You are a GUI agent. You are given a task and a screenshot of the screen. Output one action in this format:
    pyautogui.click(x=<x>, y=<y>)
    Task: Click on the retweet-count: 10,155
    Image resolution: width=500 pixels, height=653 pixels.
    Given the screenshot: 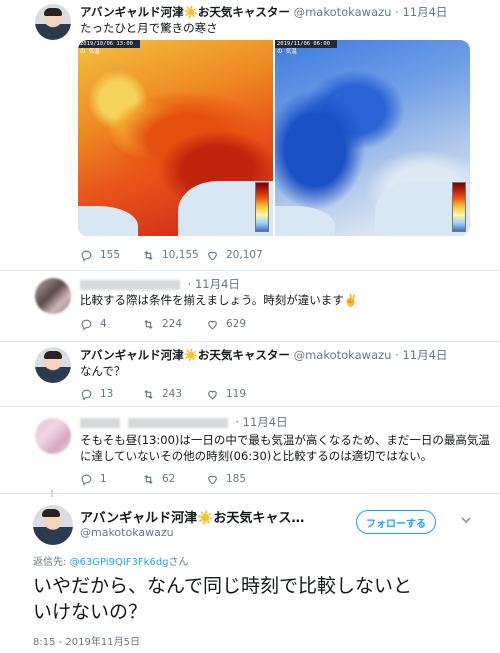 What is the action you would take?
    pyautogui.click(x=180, y=255)
    